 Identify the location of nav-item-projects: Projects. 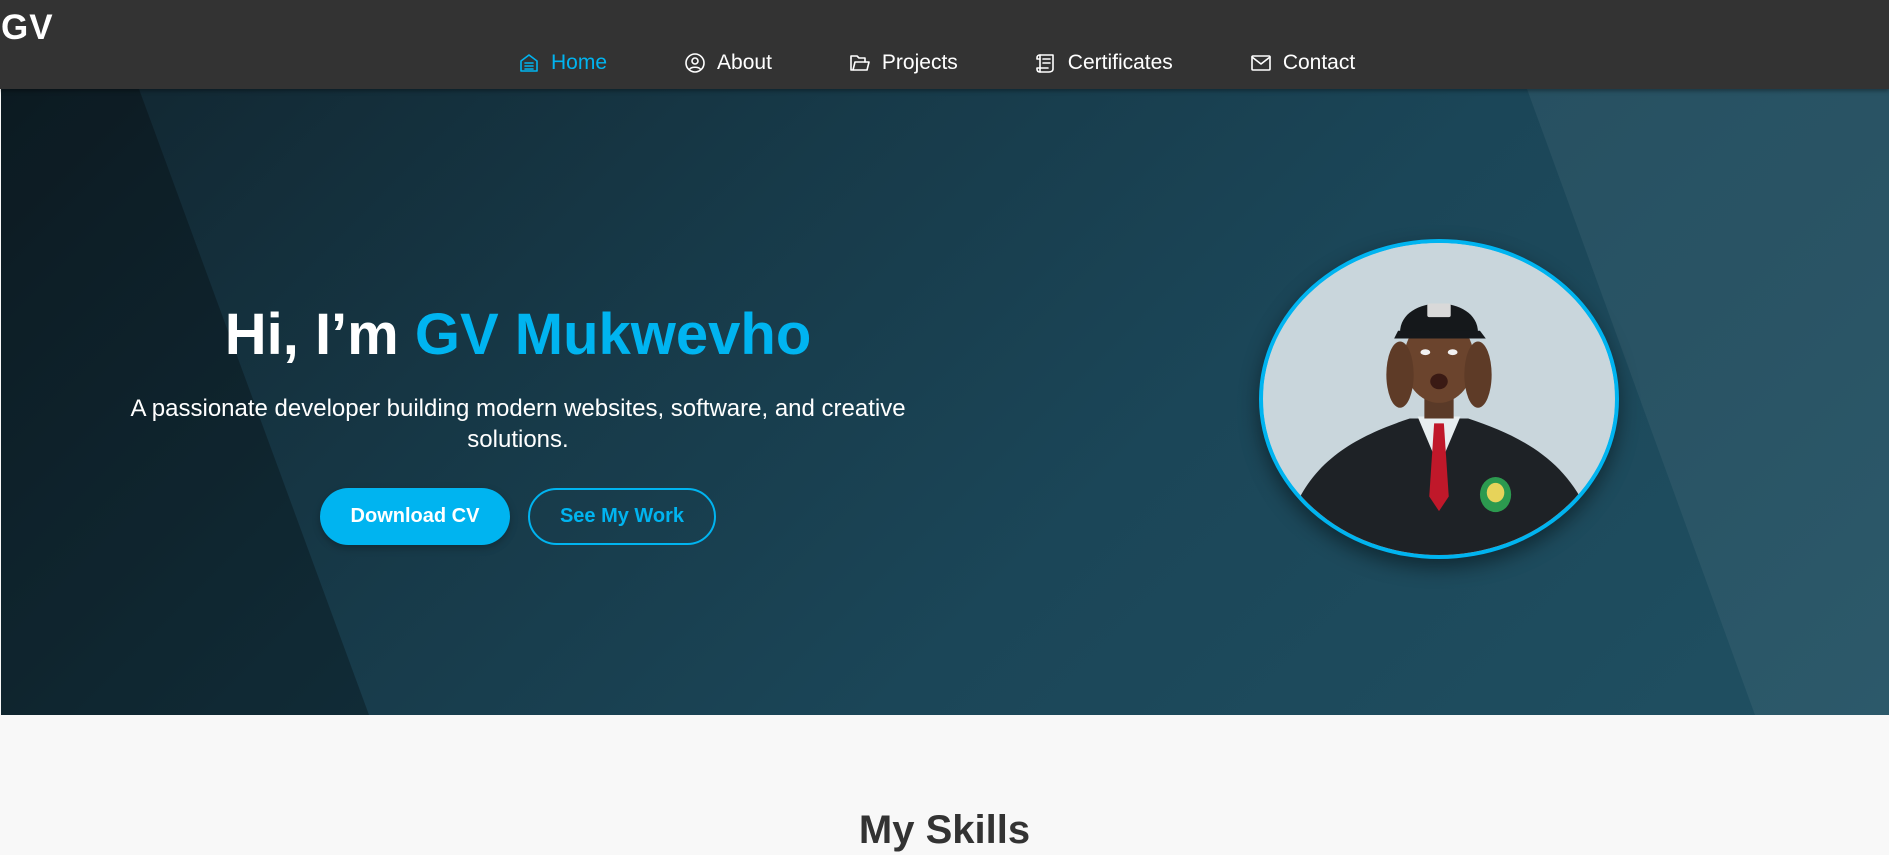
(903, 63).